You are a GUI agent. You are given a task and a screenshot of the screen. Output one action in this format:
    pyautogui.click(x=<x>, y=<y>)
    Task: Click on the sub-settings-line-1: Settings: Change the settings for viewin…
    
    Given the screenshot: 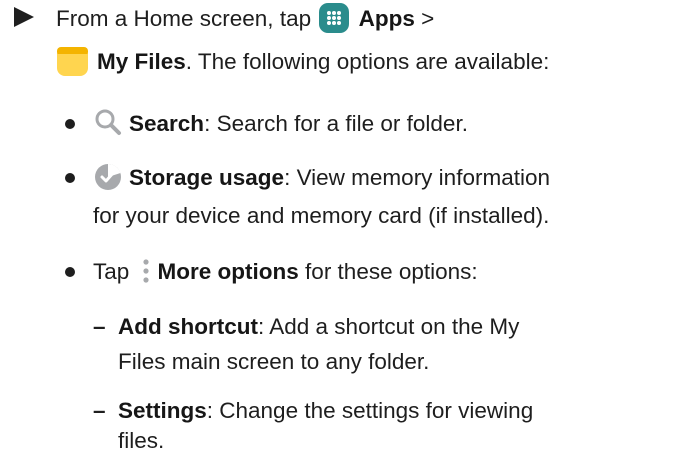 What is the action you would take?
    pyautogui.click(x=325, y=410)
    